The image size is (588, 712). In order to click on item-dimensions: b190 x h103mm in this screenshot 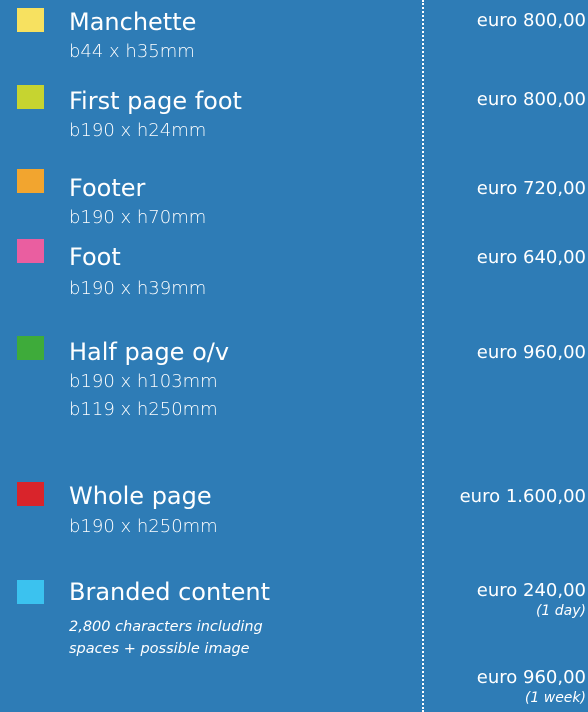, I will do `click(143, 381)`.